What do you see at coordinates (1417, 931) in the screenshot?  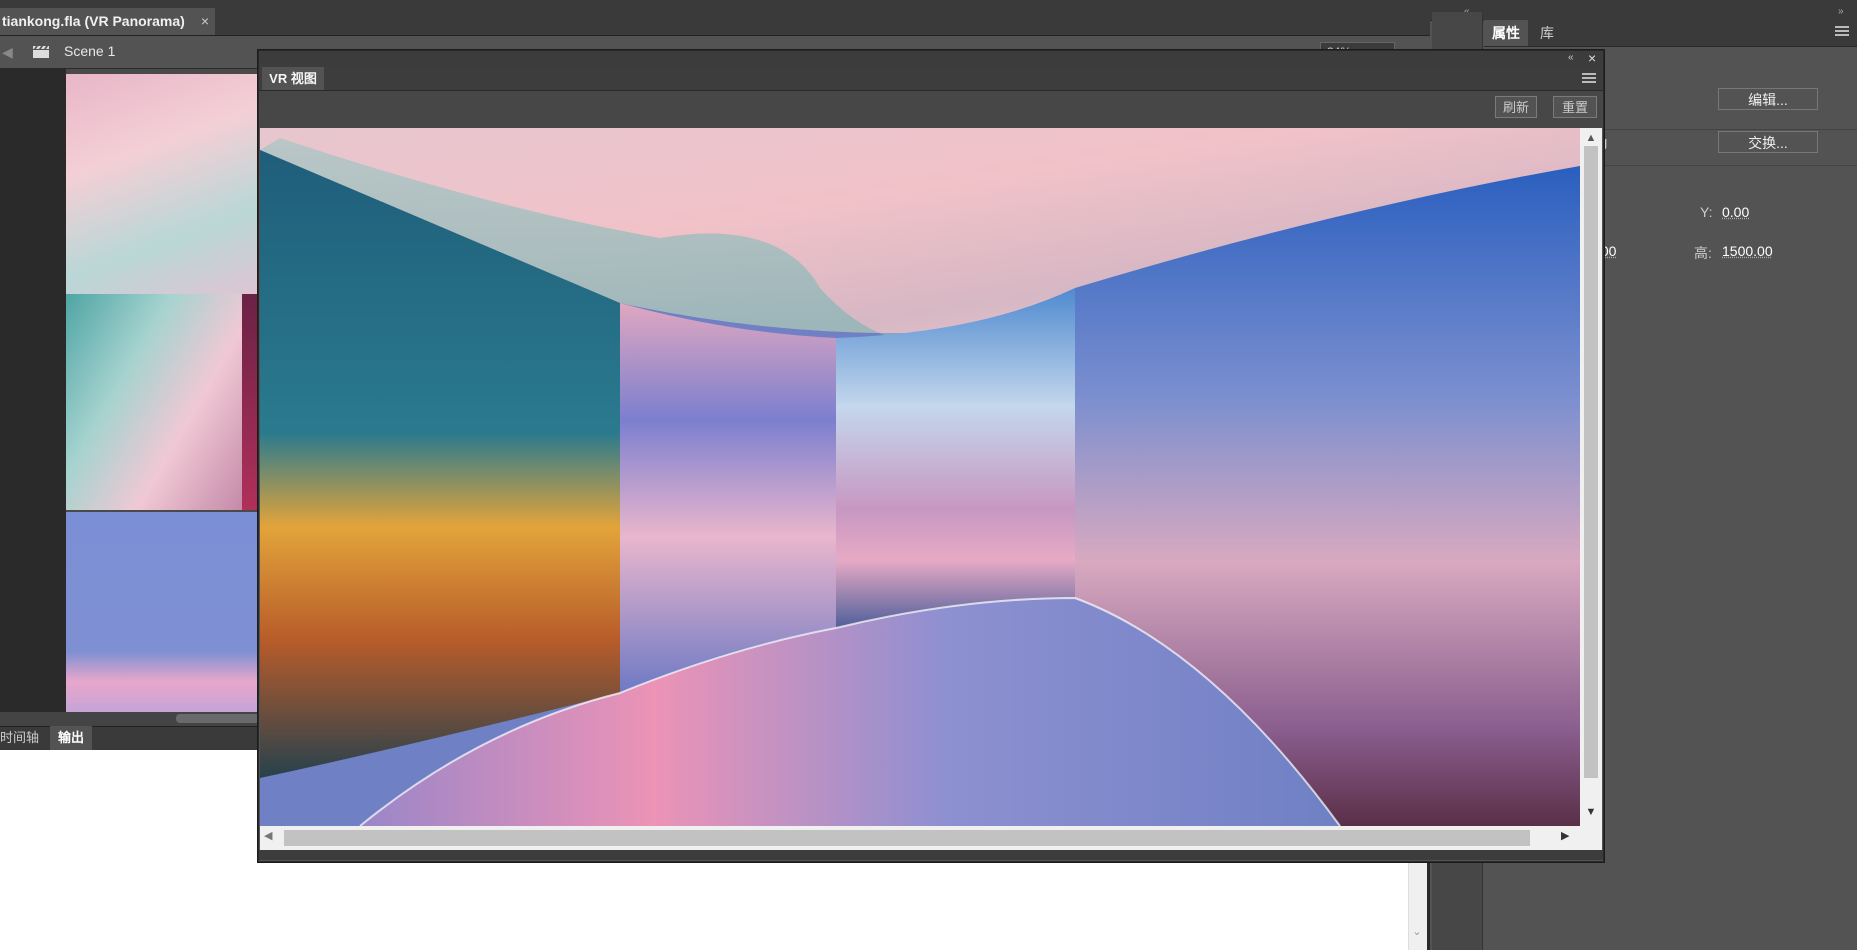 I see `chevron-down-icon: ⌄` at bounding box center [1417, 931].